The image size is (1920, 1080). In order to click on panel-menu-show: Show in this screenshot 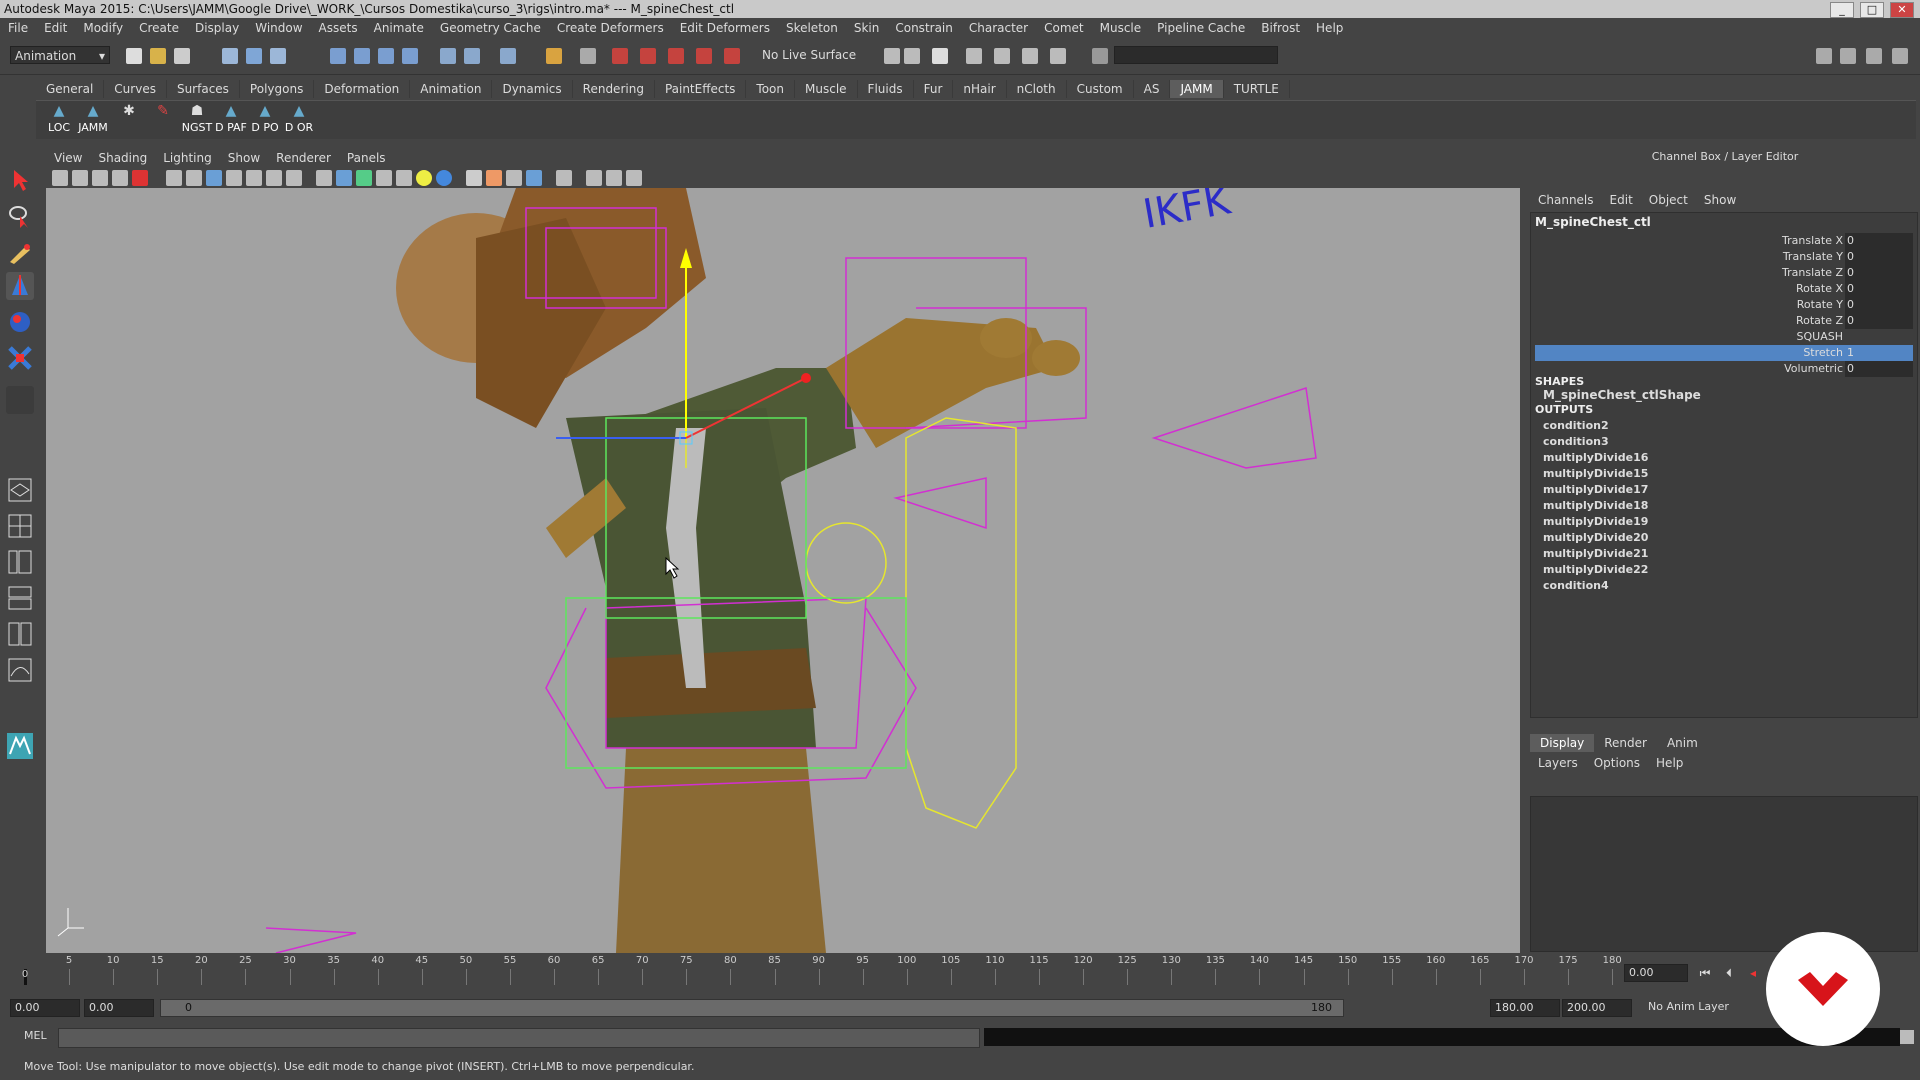, I will do `click(244, 158)`.